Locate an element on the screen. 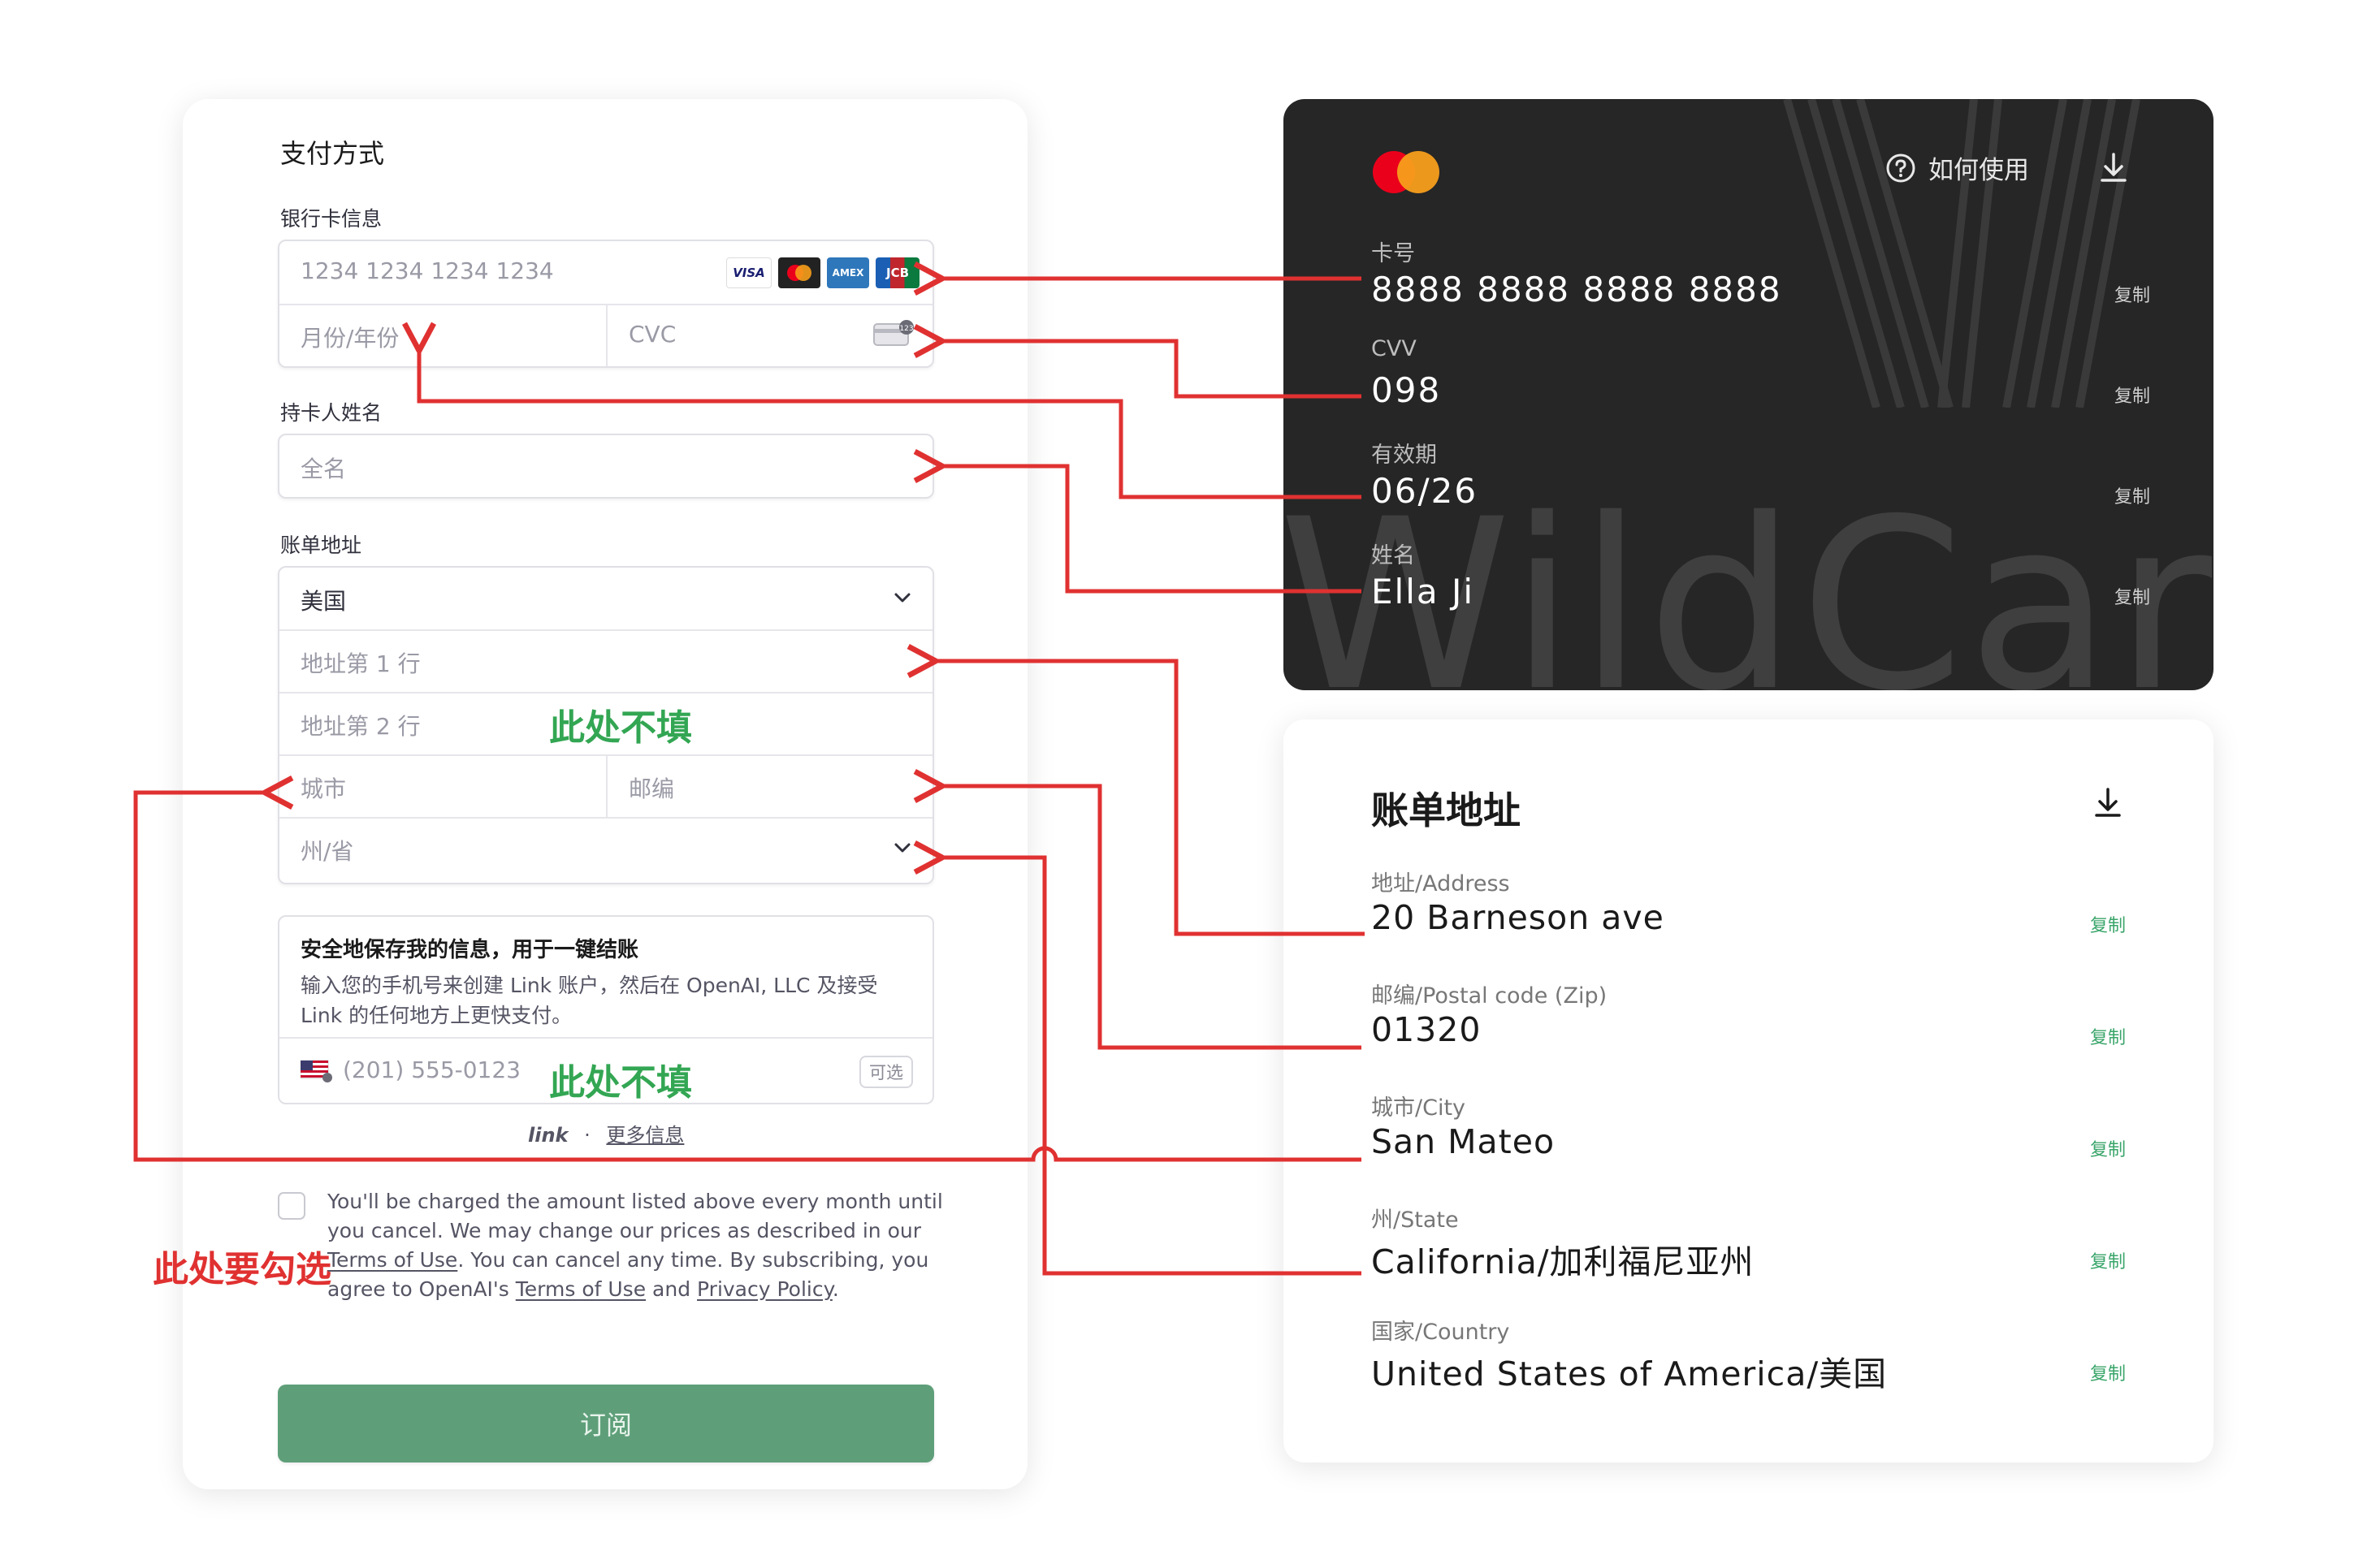 The width and height of the screenshot is (2380, 1564). arrow-cvv is located at coordinates (1137, 361).